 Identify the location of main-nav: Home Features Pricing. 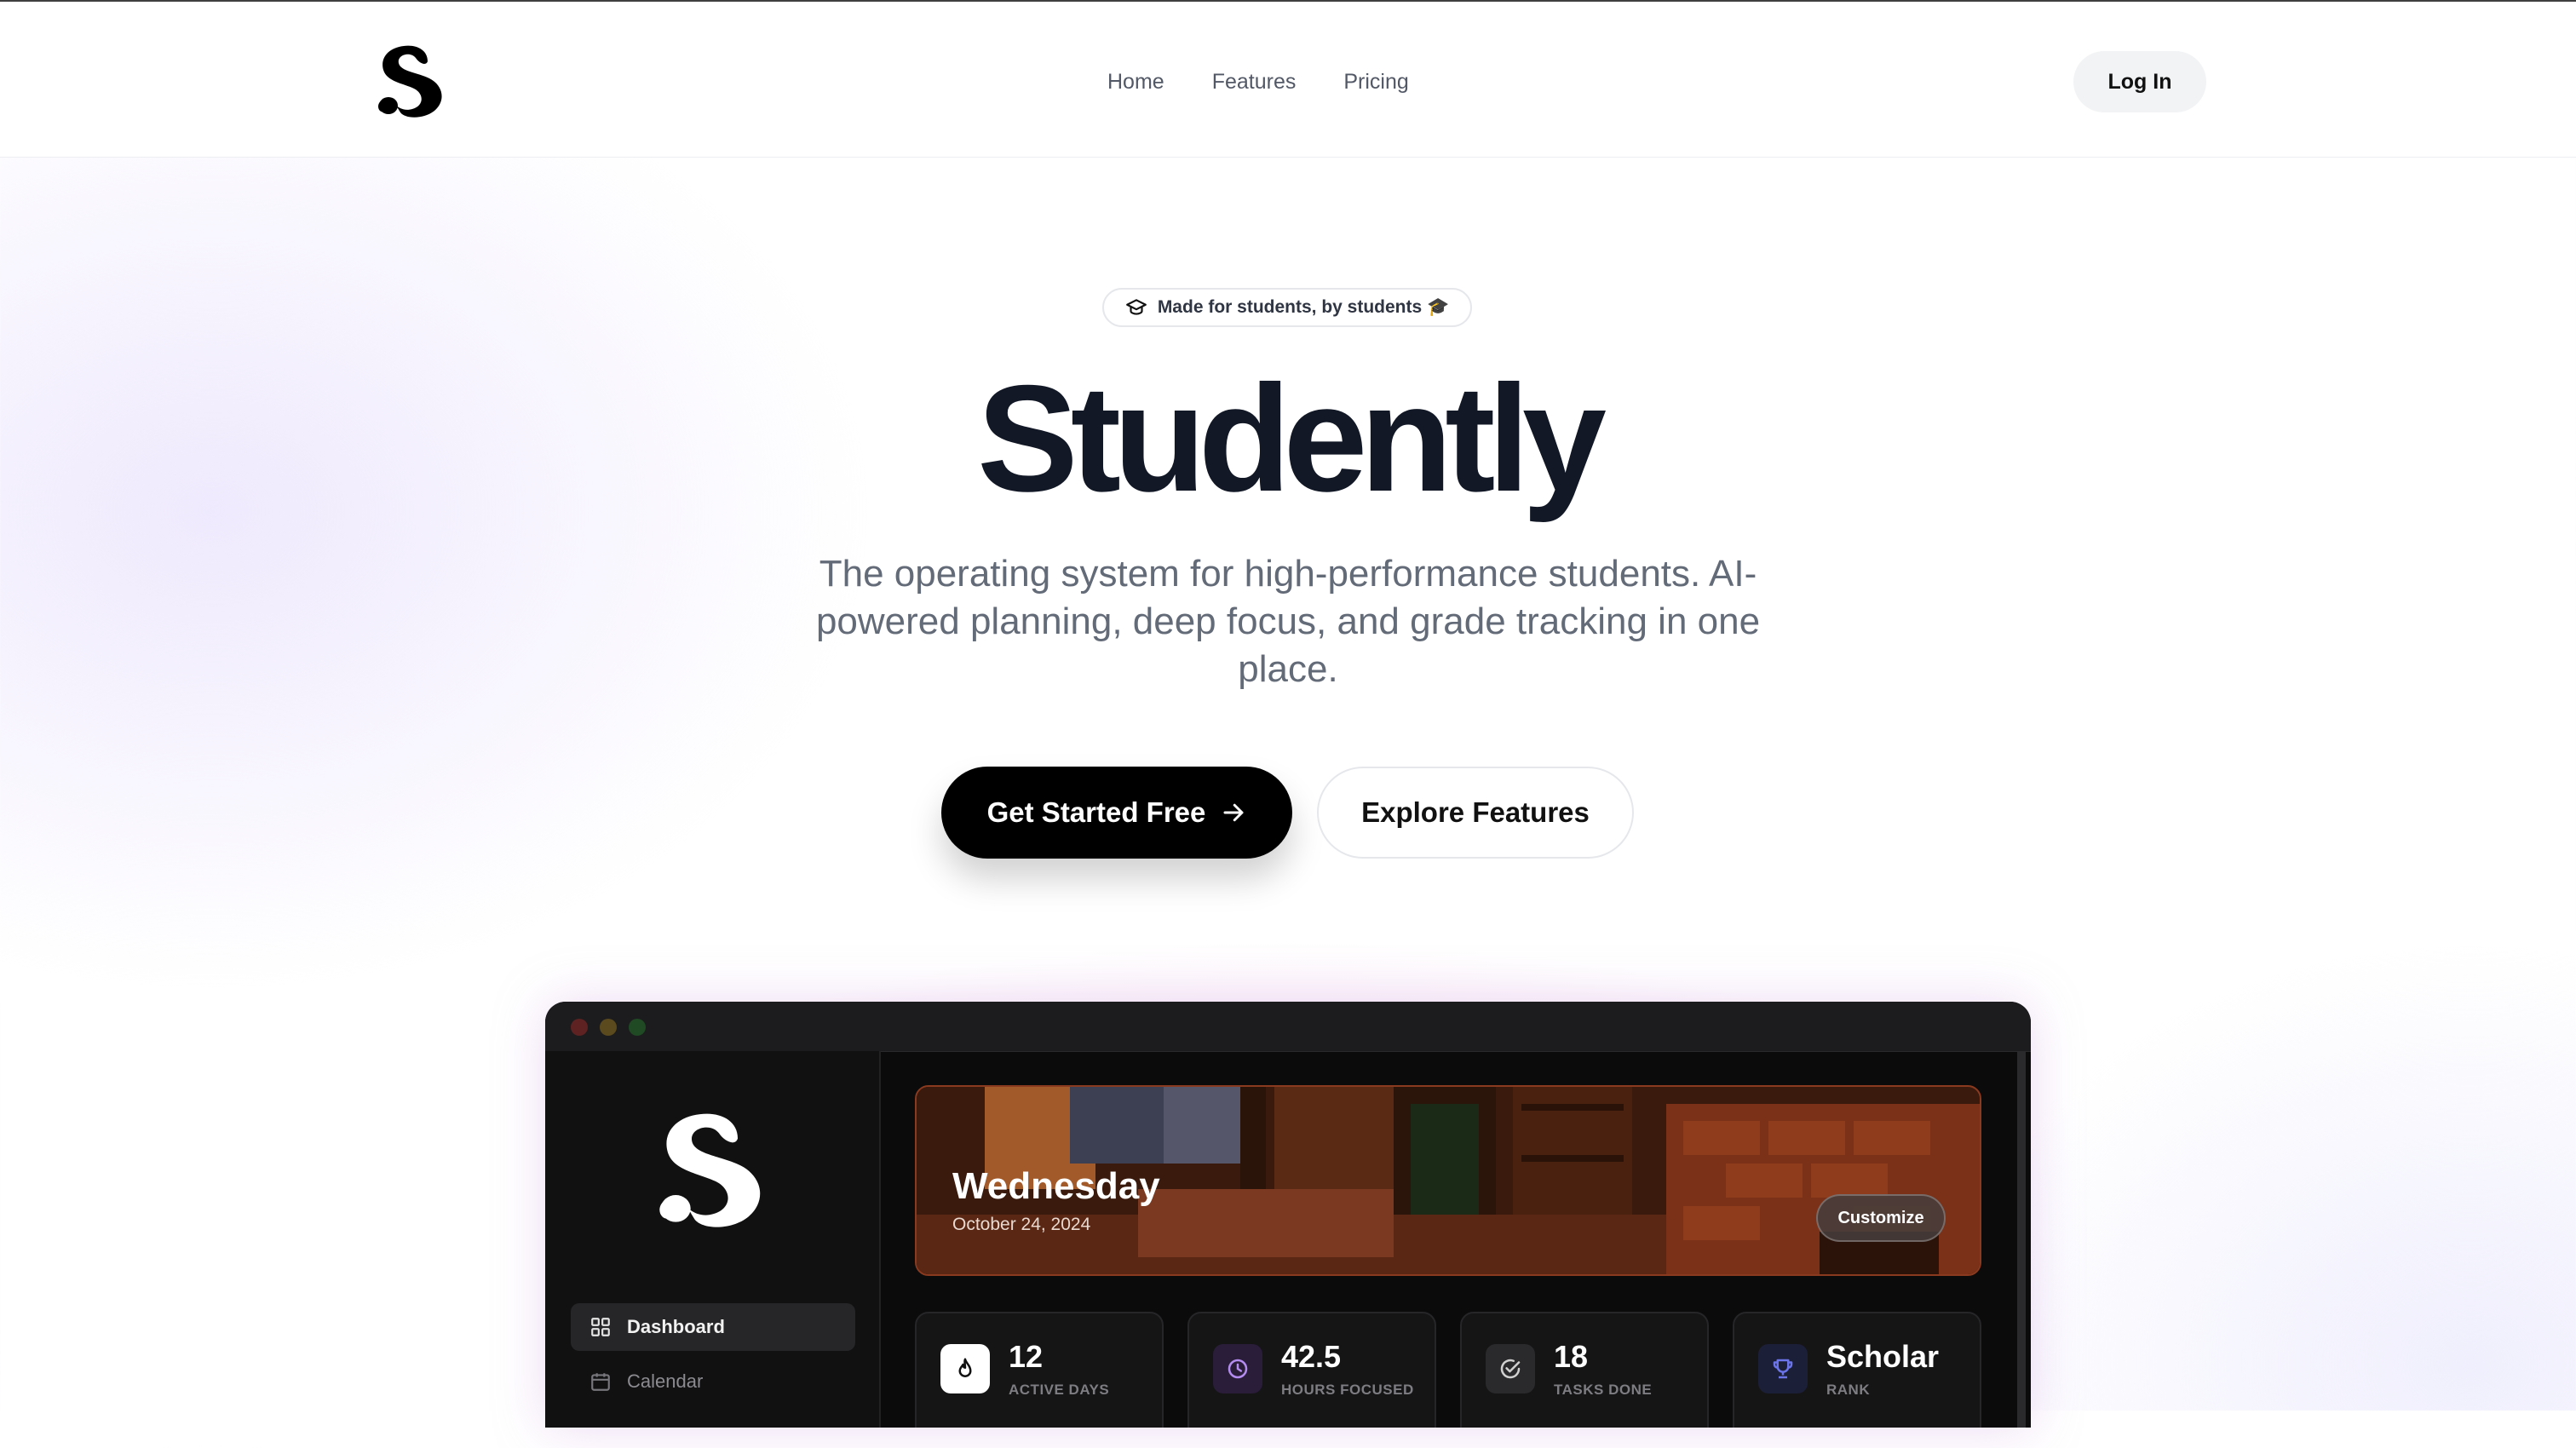
(1258, 82).